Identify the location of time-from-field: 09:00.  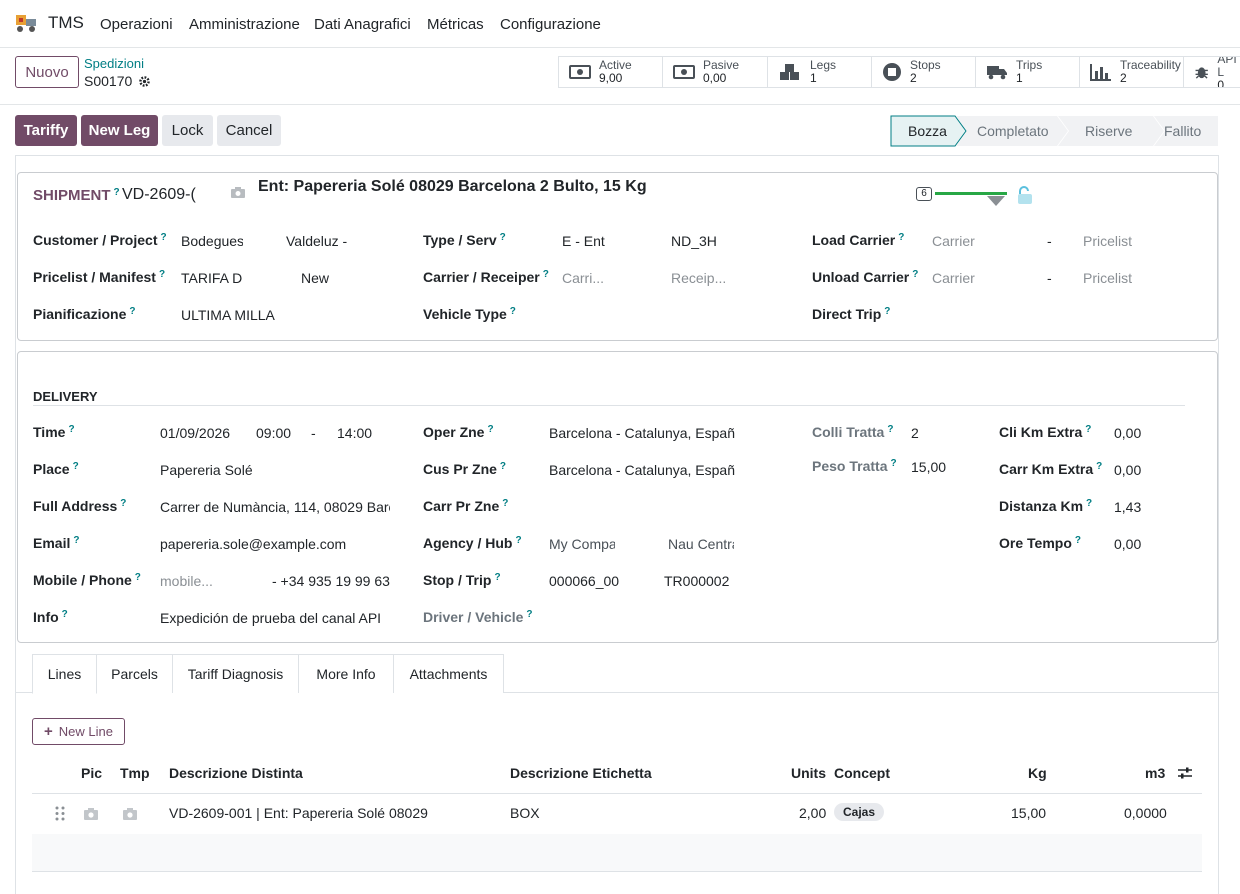
(273, 433).